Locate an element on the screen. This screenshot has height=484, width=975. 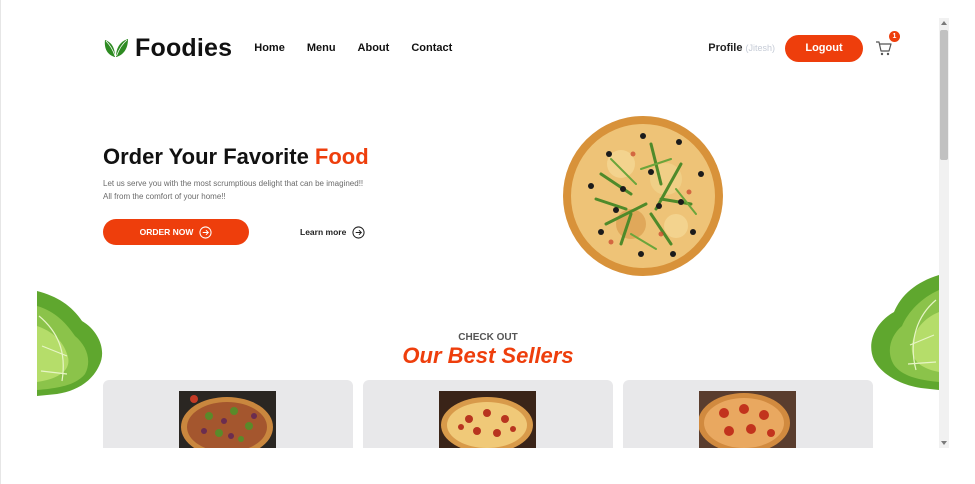
logout-button: Logout is located at coordinates (824, 48).